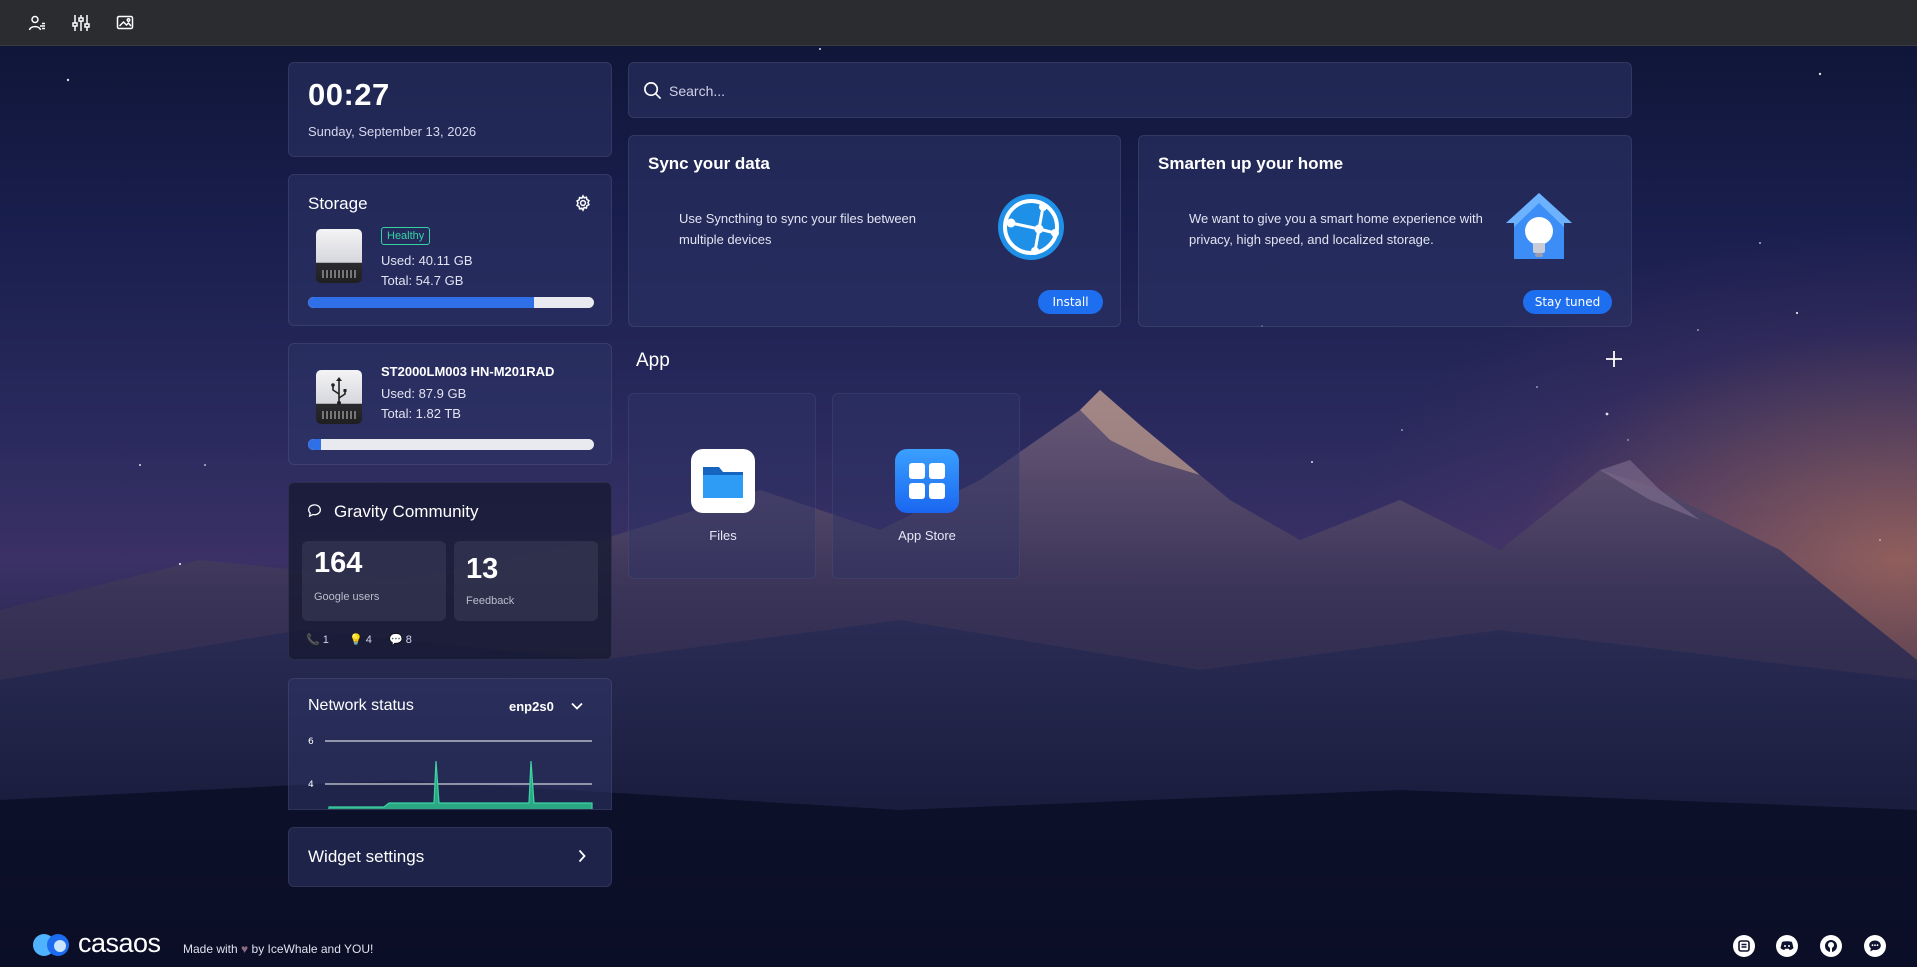 Image resolution: width=1917 pixels, height=967 pixels. Describe the element at coordinates (81, 23) in the screenshot. I see `controls-sliders-icon` at that location.